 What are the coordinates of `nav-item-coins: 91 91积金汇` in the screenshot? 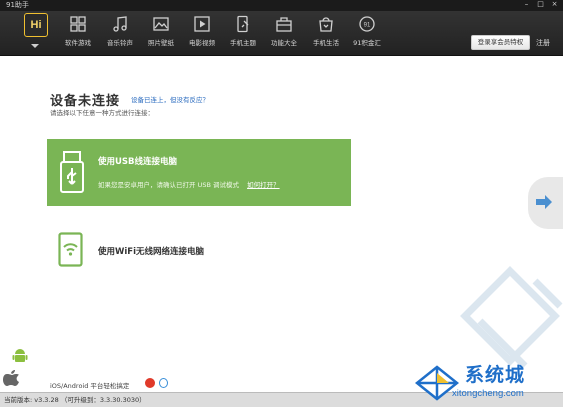 It's located at (367, 35).